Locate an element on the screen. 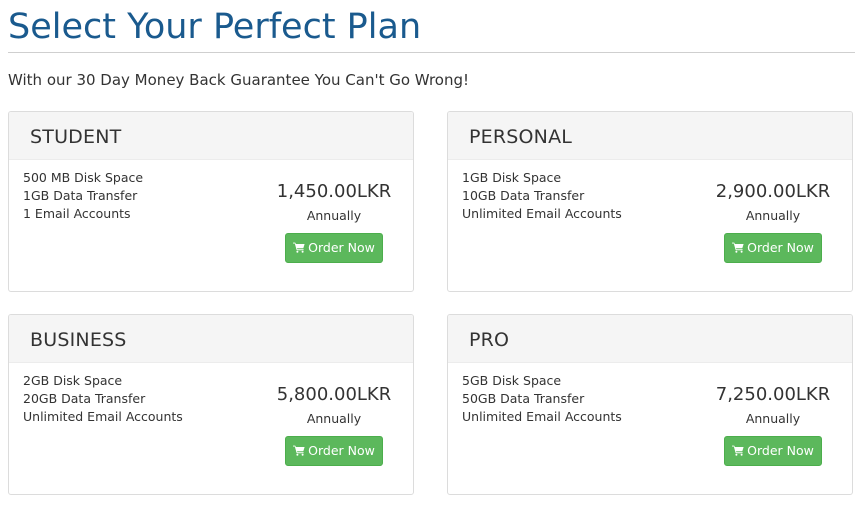 The width and height of the screenshot is (865, 519). plan-name: PRO is located at coordinates (489, 340).